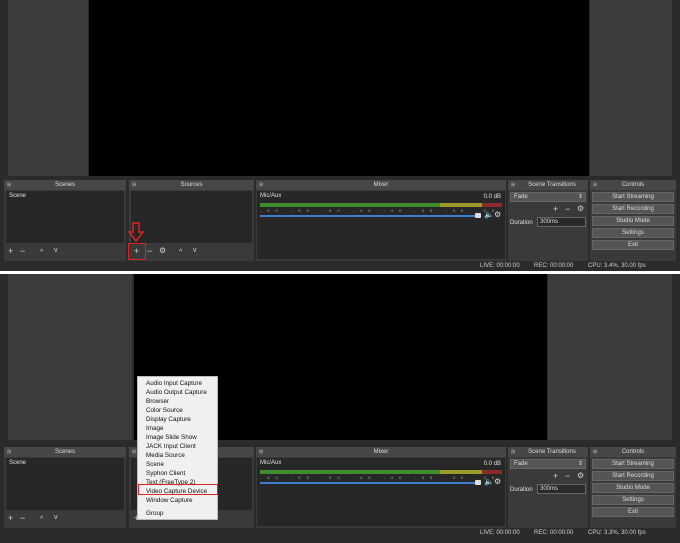  What do you see at coordinates (500, 266) in the screenshot?
I see `status-live: LIVE: 00:00:00` at bounding box center [500, 266].